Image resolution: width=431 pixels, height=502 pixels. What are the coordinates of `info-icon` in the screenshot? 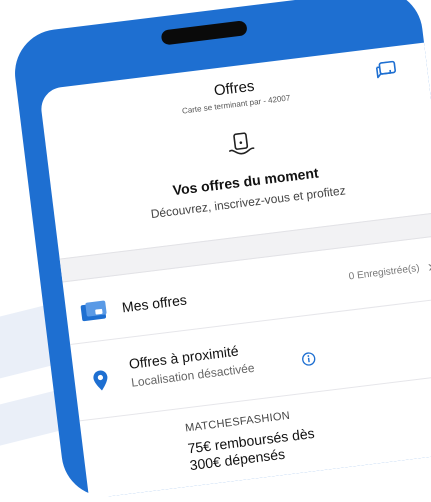 It's located at (309, 361).